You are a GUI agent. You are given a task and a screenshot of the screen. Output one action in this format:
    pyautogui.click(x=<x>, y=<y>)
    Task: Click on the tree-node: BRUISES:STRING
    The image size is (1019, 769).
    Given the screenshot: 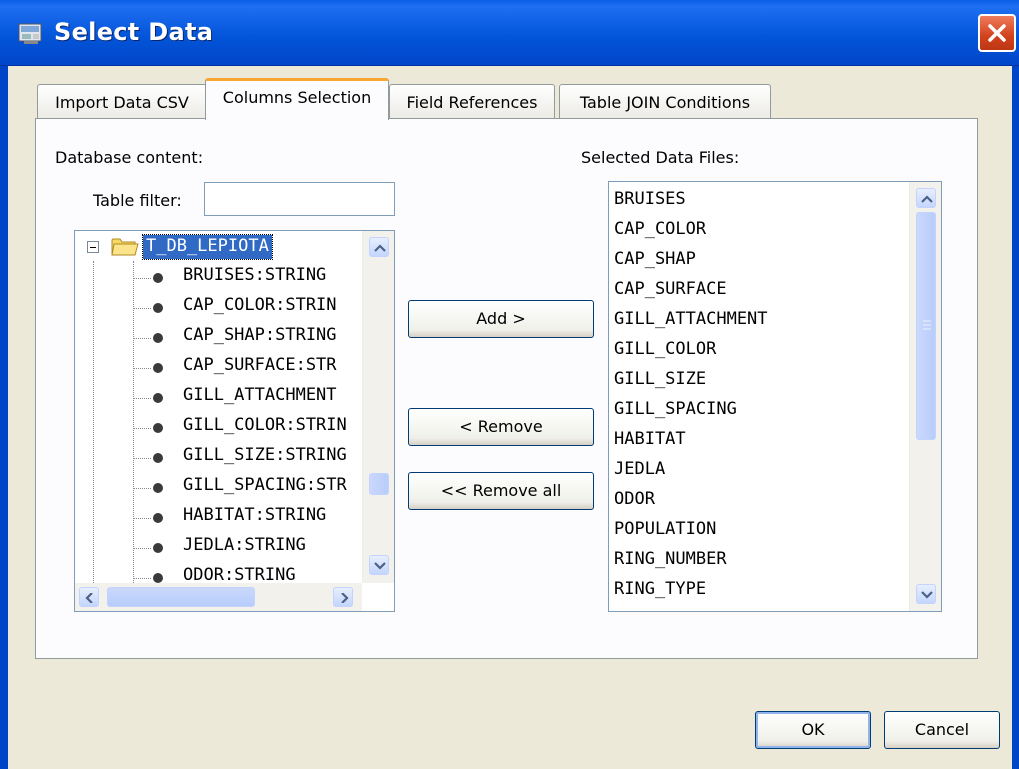 What is the action you would take?
    pyautogui.click(x=218, y=277)
    